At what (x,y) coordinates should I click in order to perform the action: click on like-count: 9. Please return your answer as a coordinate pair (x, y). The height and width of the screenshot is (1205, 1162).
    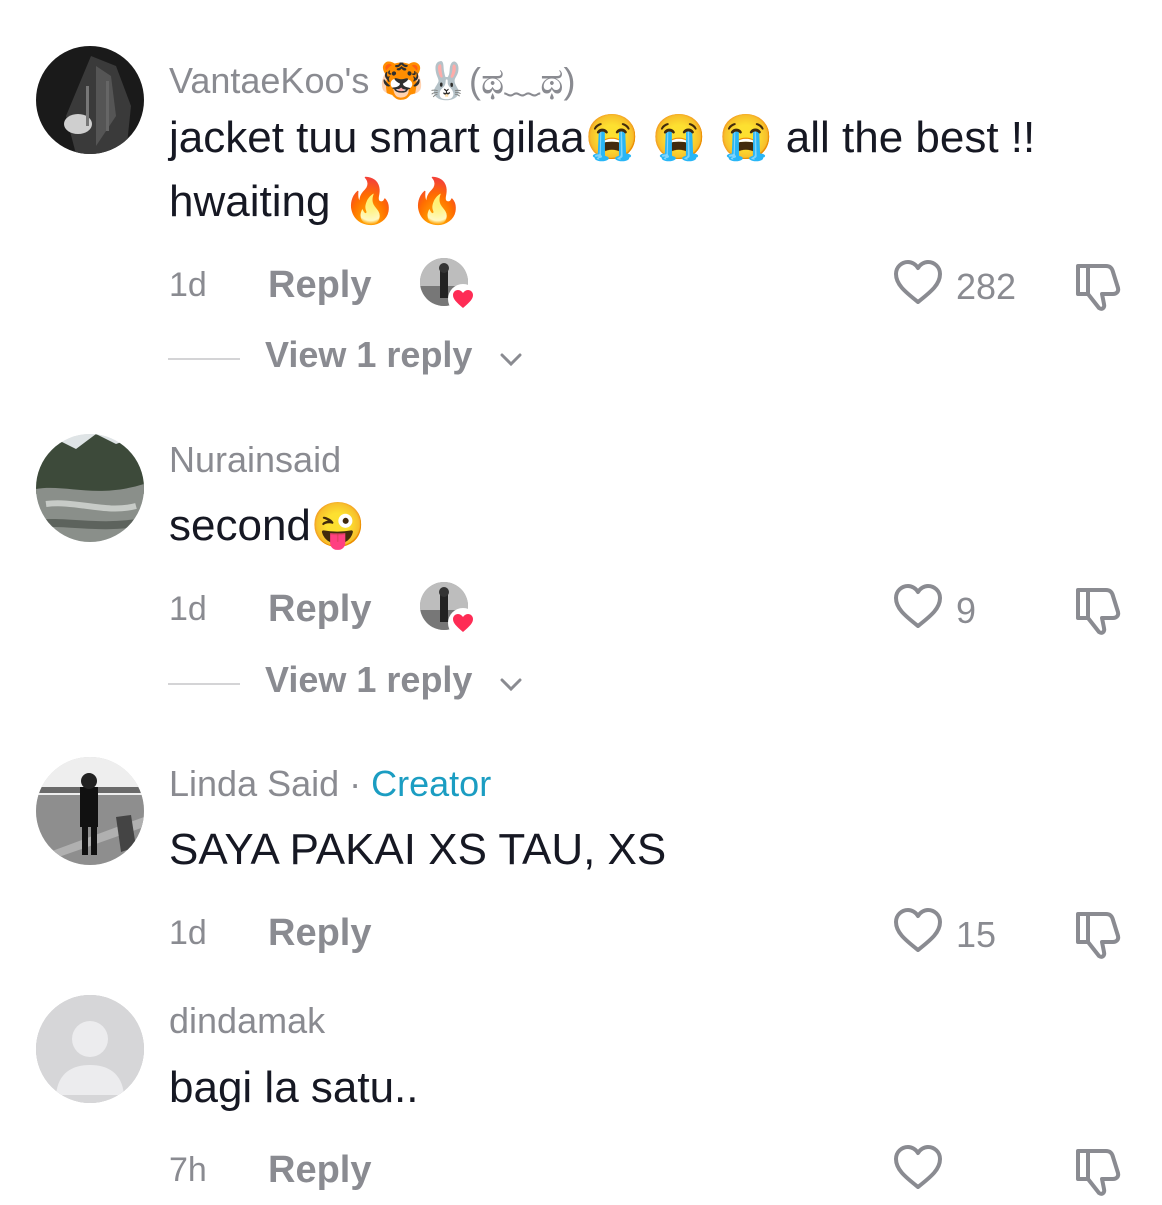
    Looking at the image, I should click on (966, 610).